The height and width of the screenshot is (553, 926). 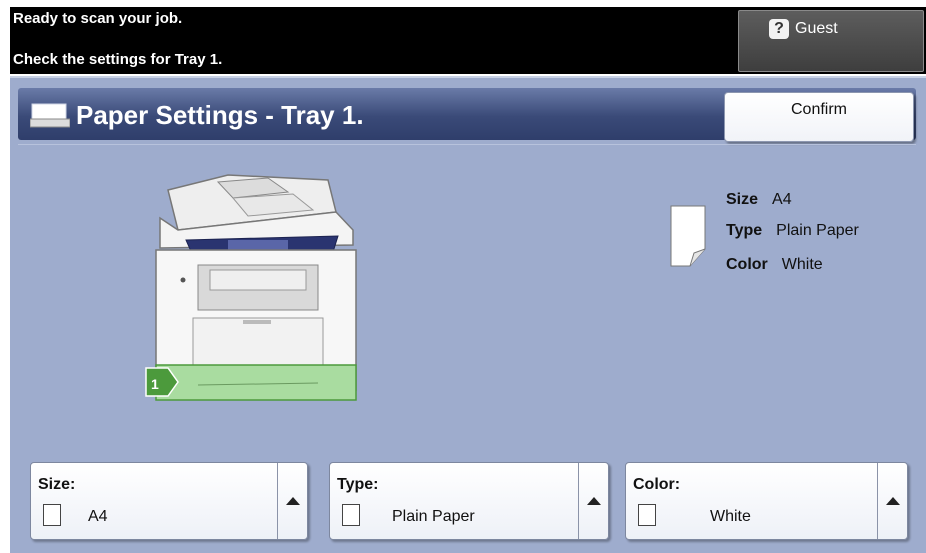 I want to click on paper-sheet-icon, so click(x=688, y=236).